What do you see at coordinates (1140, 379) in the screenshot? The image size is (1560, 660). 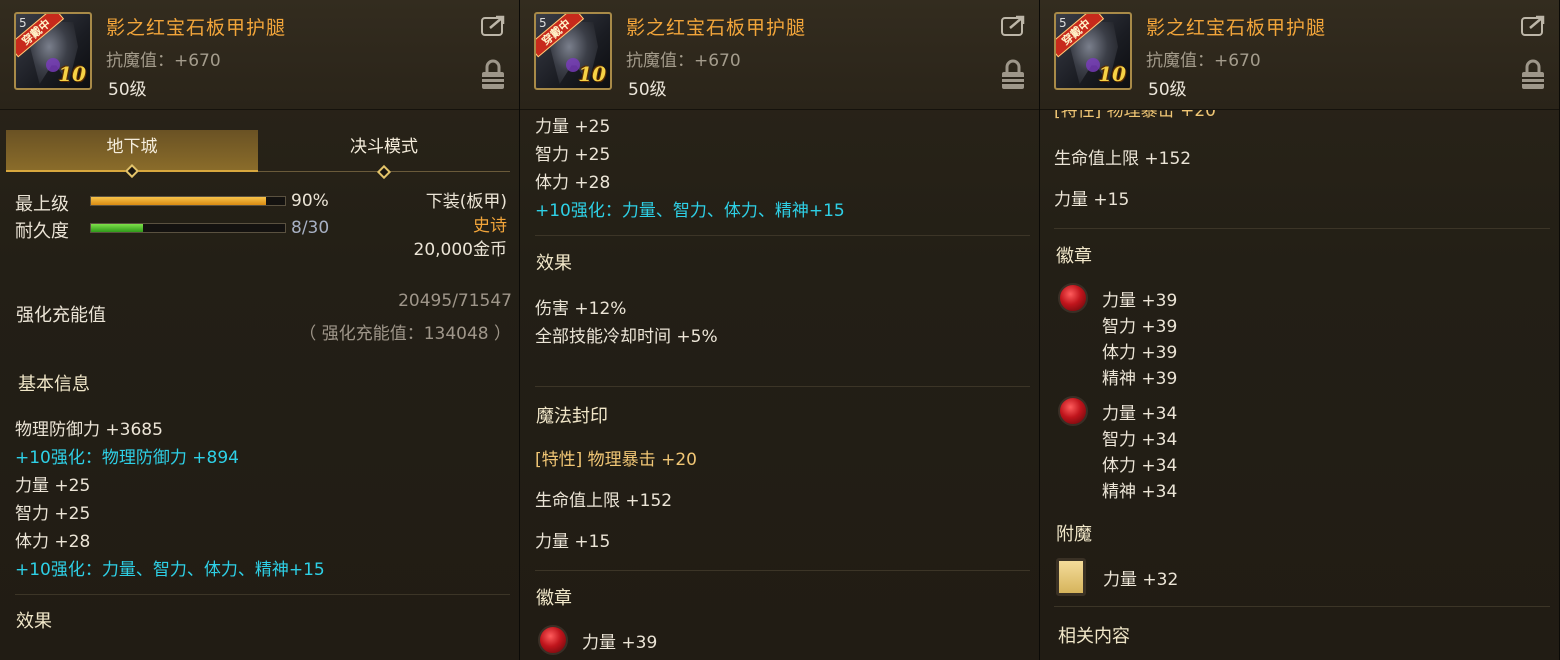 I see `emblem-stat: 精神 +39` at bounding box center [1140, 379].